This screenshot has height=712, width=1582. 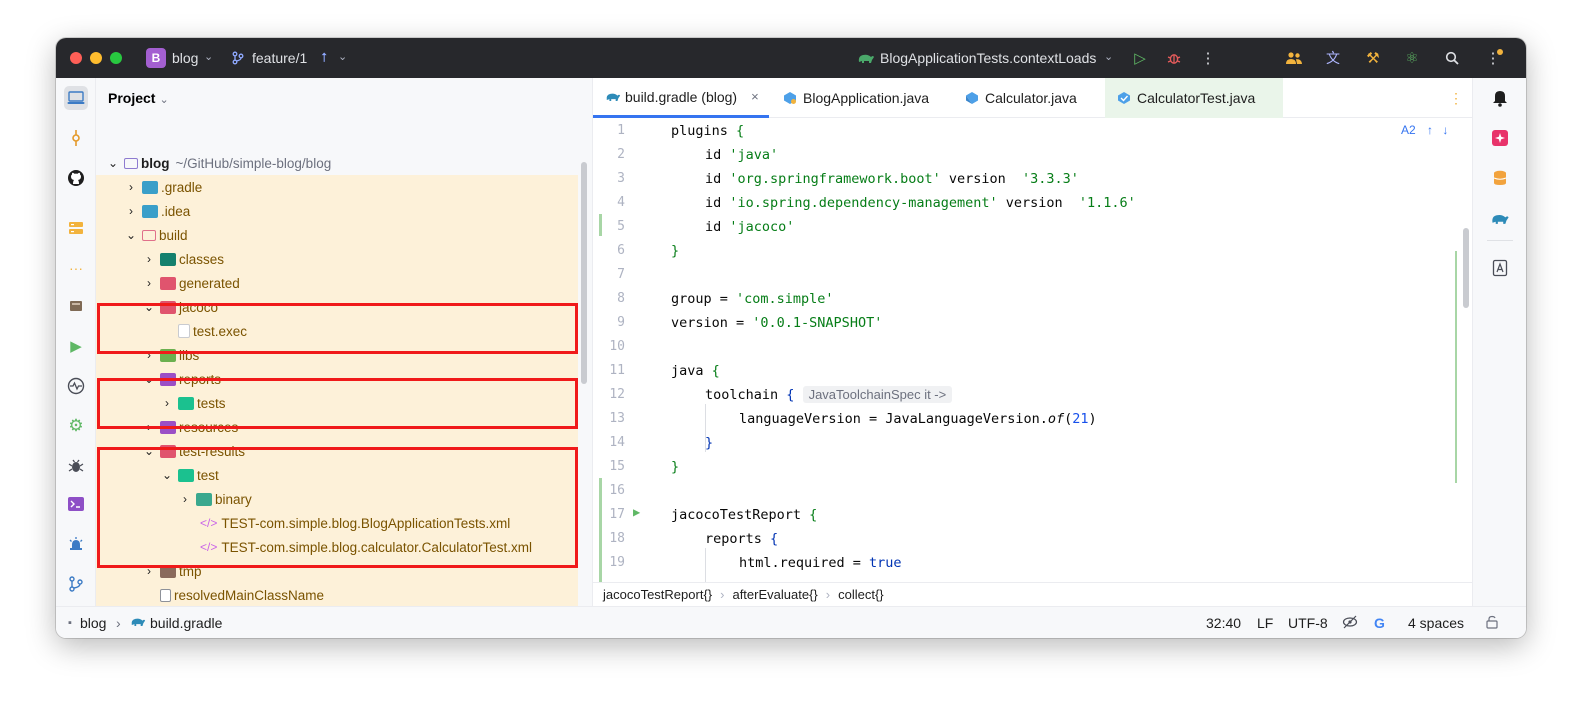 I want to click on zoom-window-button, so click(x=116, y=58).